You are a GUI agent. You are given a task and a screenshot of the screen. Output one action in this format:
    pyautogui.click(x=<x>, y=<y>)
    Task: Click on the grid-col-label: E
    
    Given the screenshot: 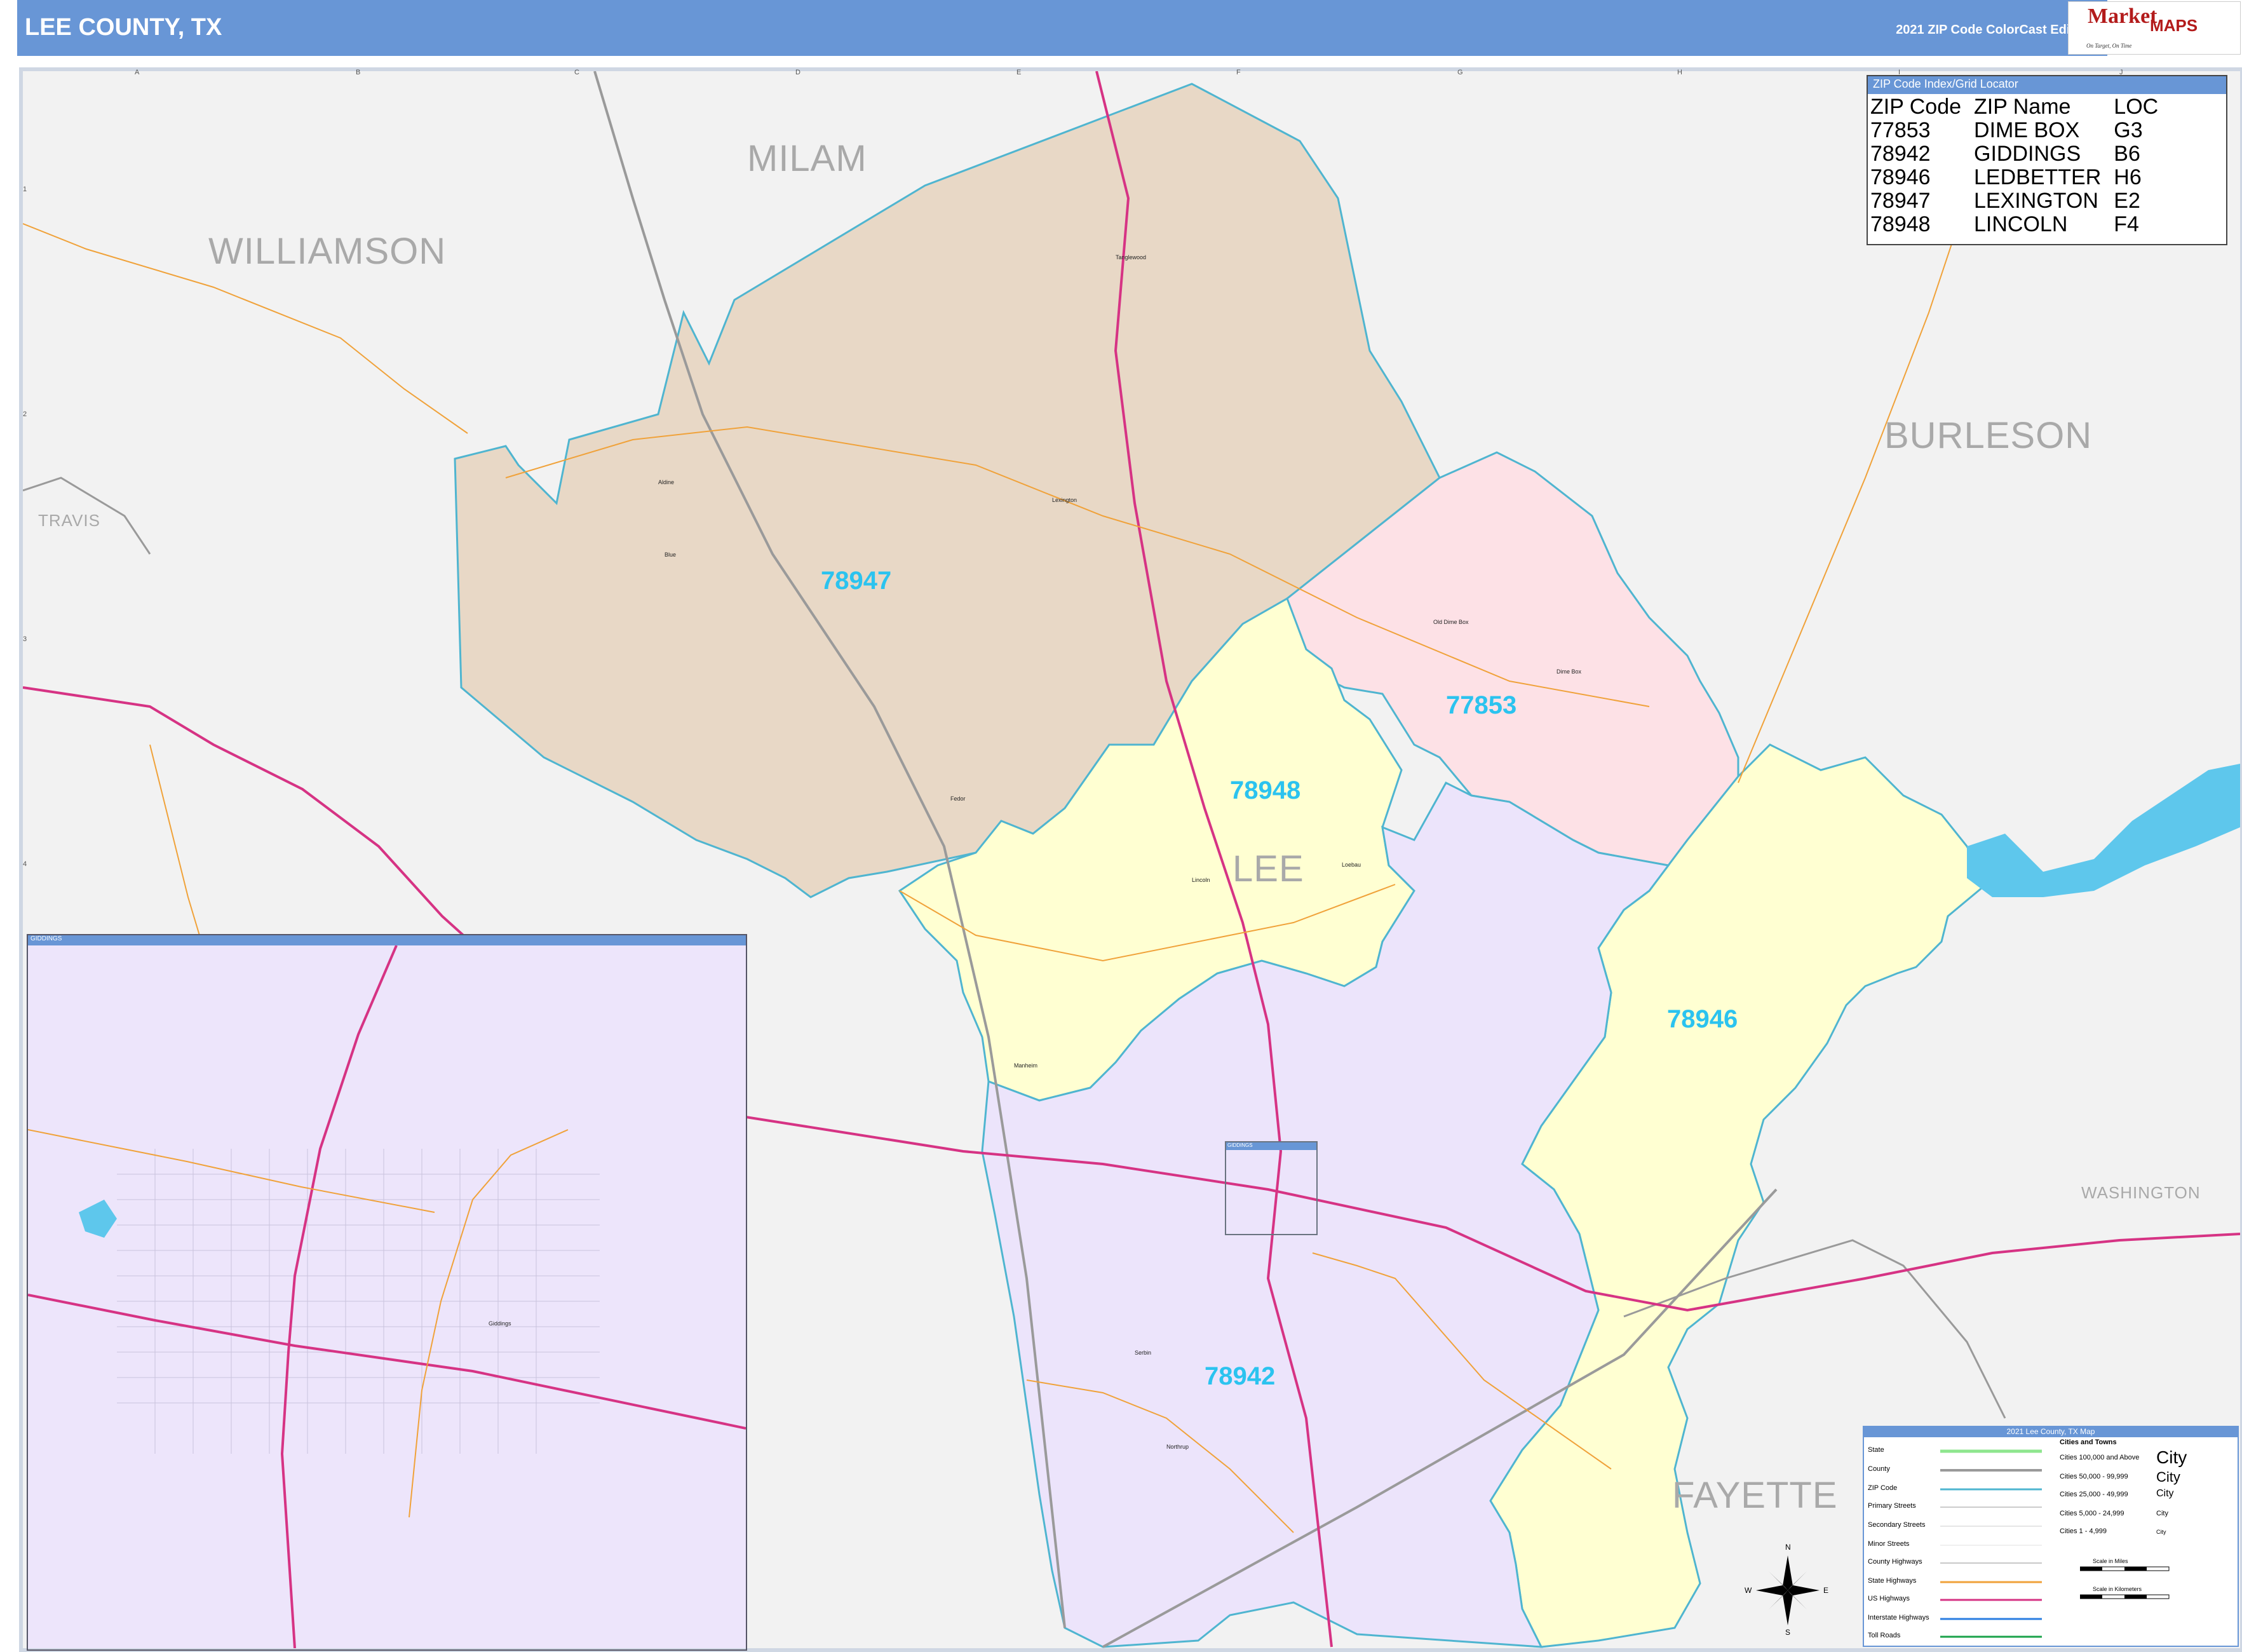 What is the action you would take?
    pyautogui.click(x=1019, y=73)
    